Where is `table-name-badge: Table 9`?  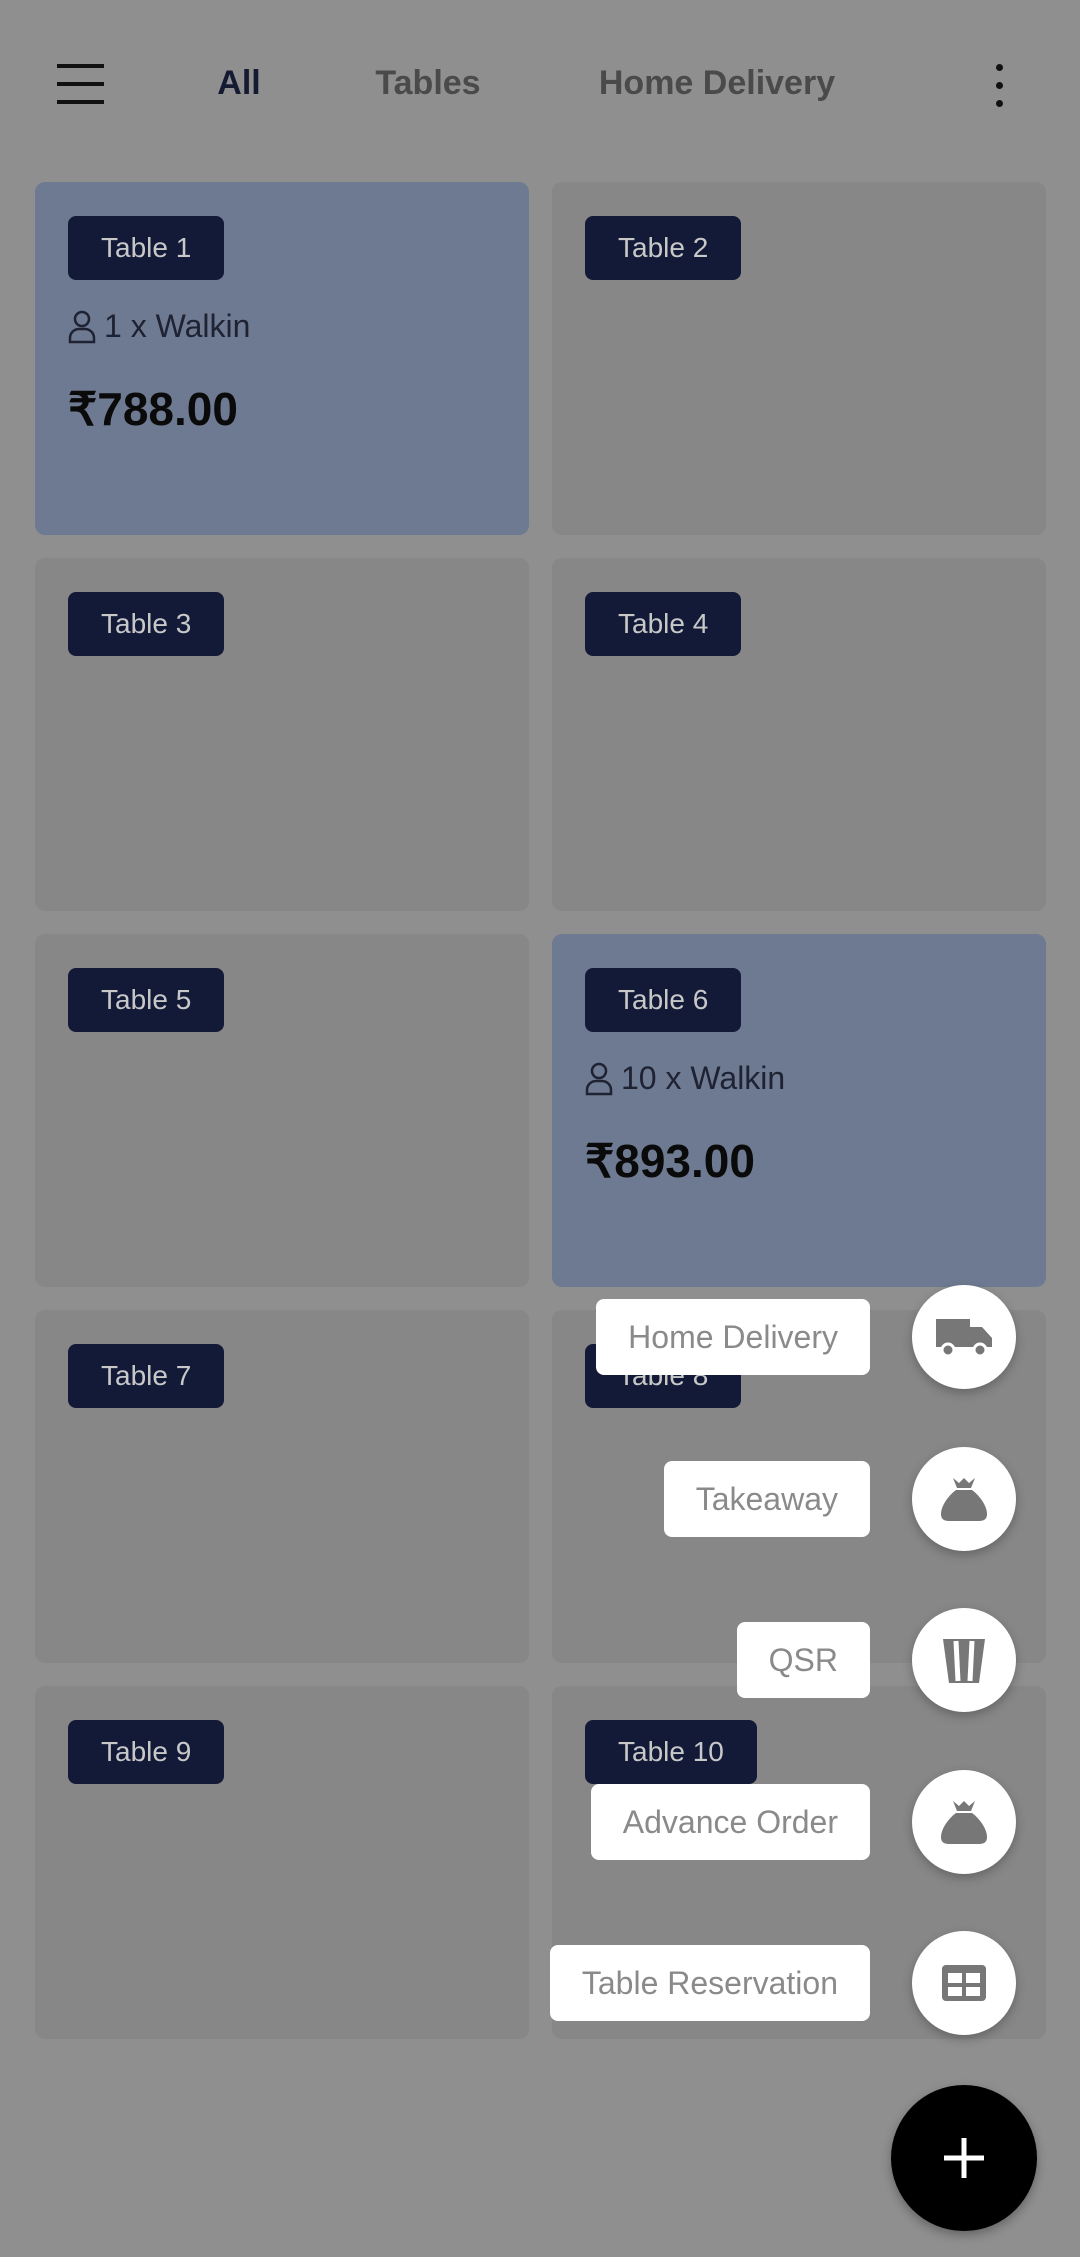 table-name-badge: Table 9 is located at coordinates (146, 1752).